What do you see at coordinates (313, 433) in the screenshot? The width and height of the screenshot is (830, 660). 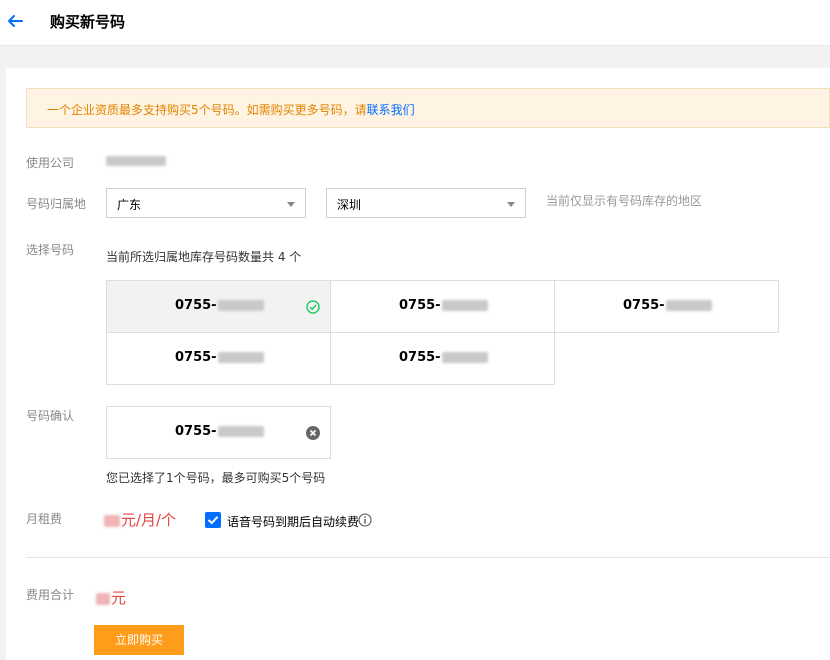 I see `remove-icon` at bounding box center [313, 433].